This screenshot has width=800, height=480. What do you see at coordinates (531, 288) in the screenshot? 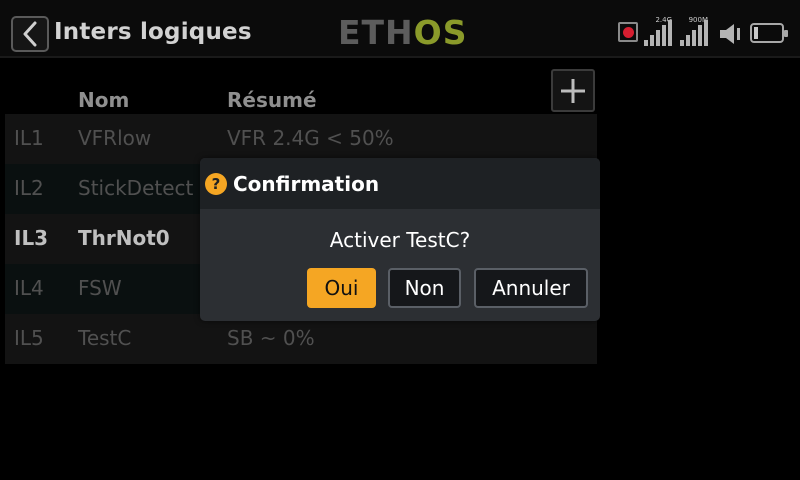
I see `cancel-button: Annuler` at bounding box center [531, 288].